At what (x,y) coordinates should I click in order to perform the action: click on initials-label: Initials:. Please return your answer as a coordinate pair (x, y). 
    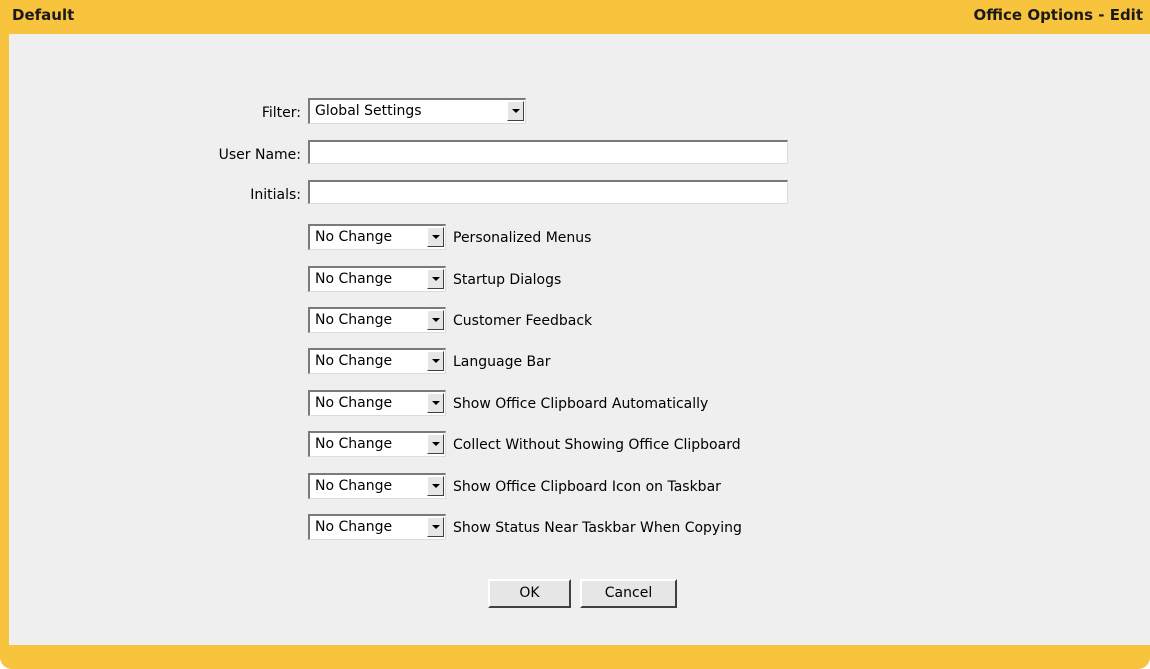
    Looking at the image, I should click on (275, 195).